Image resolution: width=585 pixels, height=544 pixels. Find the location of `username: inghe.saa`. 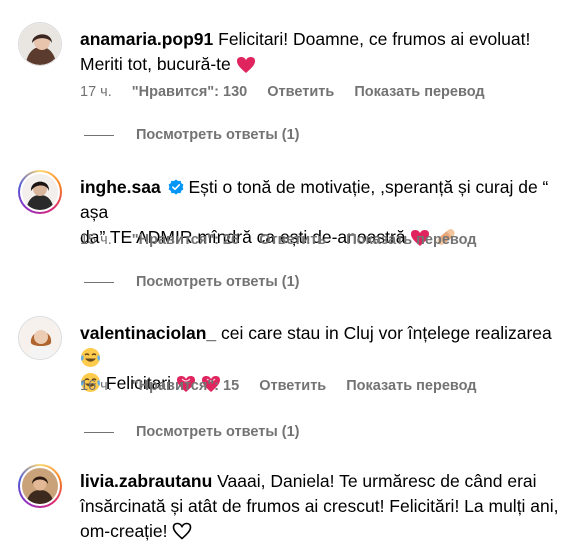

username: inghe.saa is located at coordinates (120, 187).